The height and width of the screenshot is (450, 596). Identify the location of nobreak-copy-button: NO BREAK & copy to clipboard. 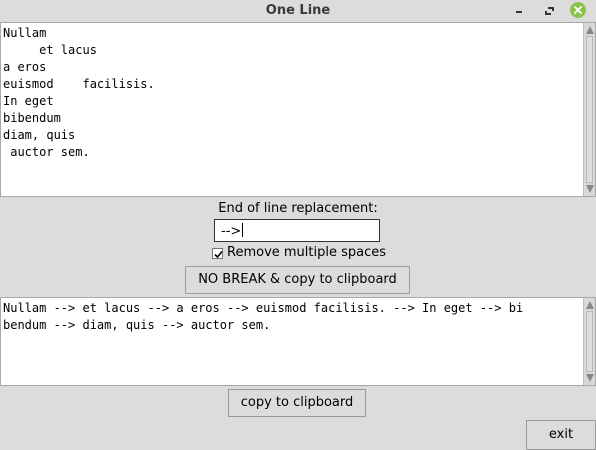
(297, 280).